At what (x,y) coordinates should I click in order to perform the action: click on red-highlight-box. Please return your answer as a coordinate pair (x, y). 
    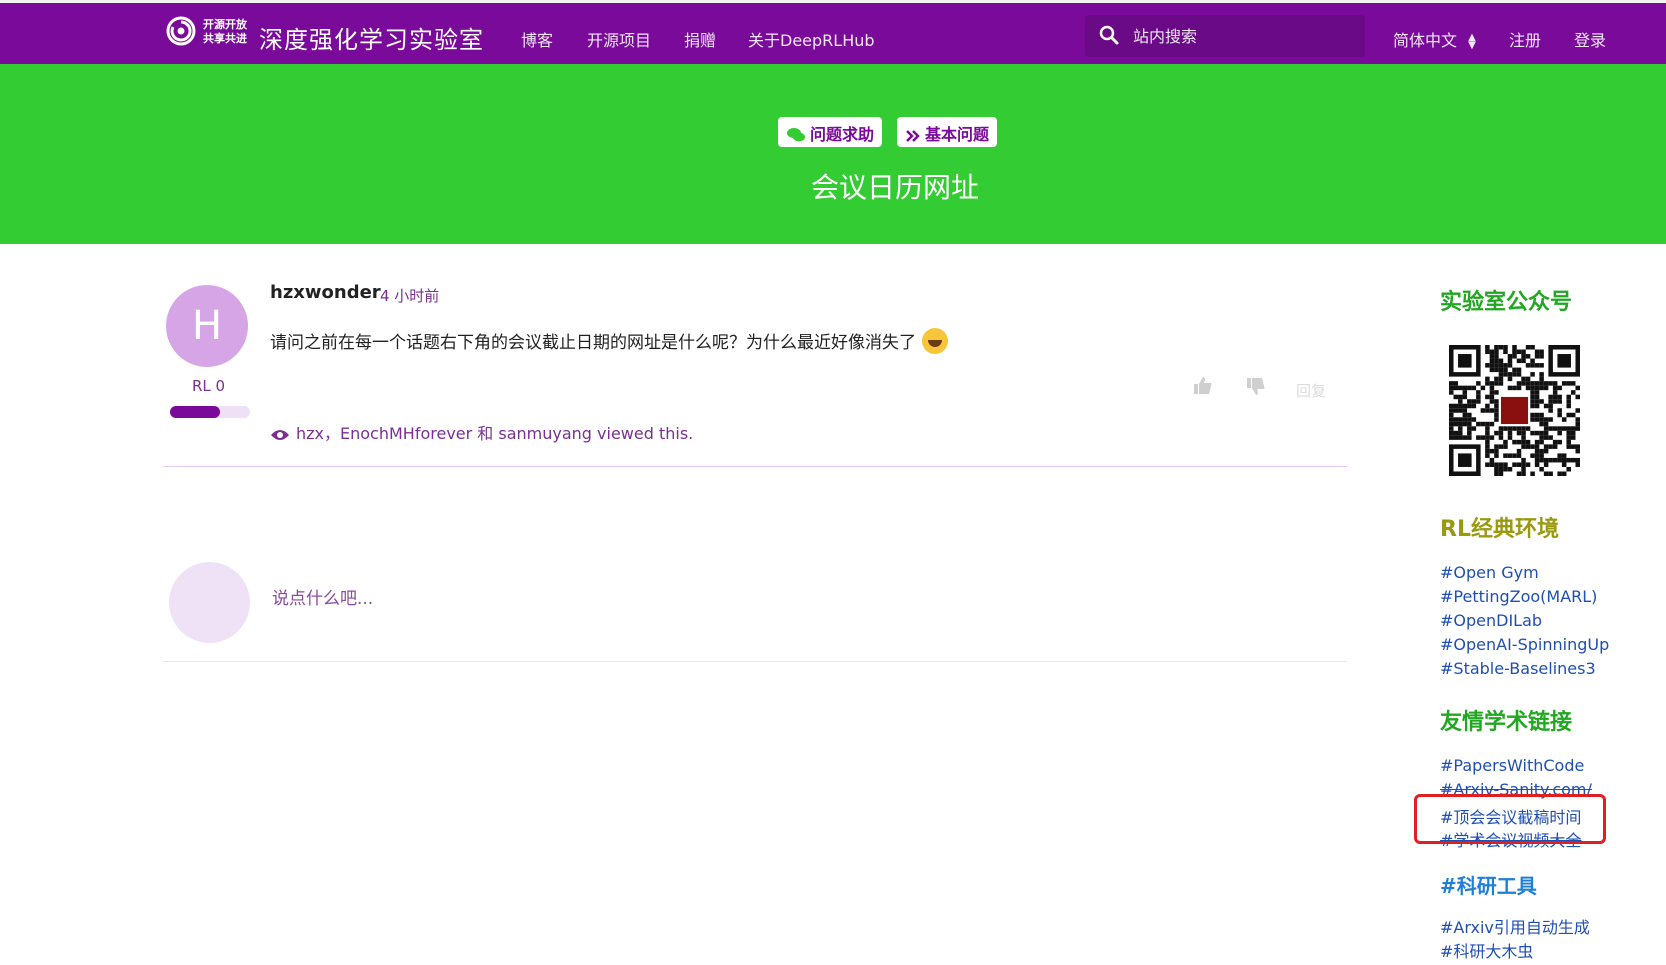
    Looking at the image, I should click on (1510, 819).